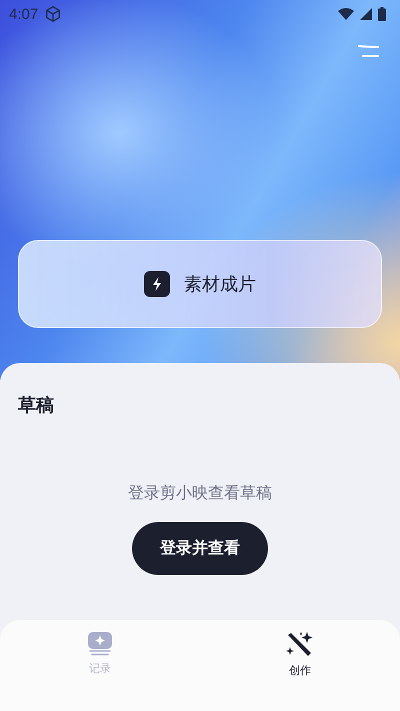  What do you see at coordinates (346, 14) in the screenshot?
I see `wifi-icon` at bounding box center [346, 14].